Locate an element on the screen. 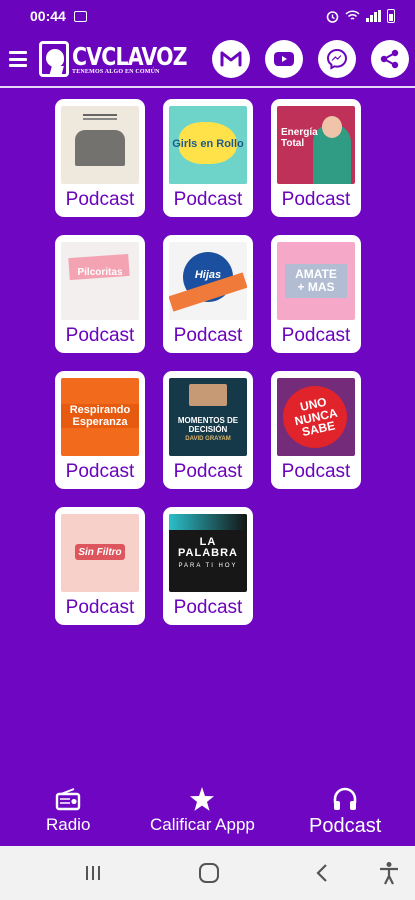 The image size is (415, 900). podcast-cover: Pilcoritas is located at coordinates (100, 281).